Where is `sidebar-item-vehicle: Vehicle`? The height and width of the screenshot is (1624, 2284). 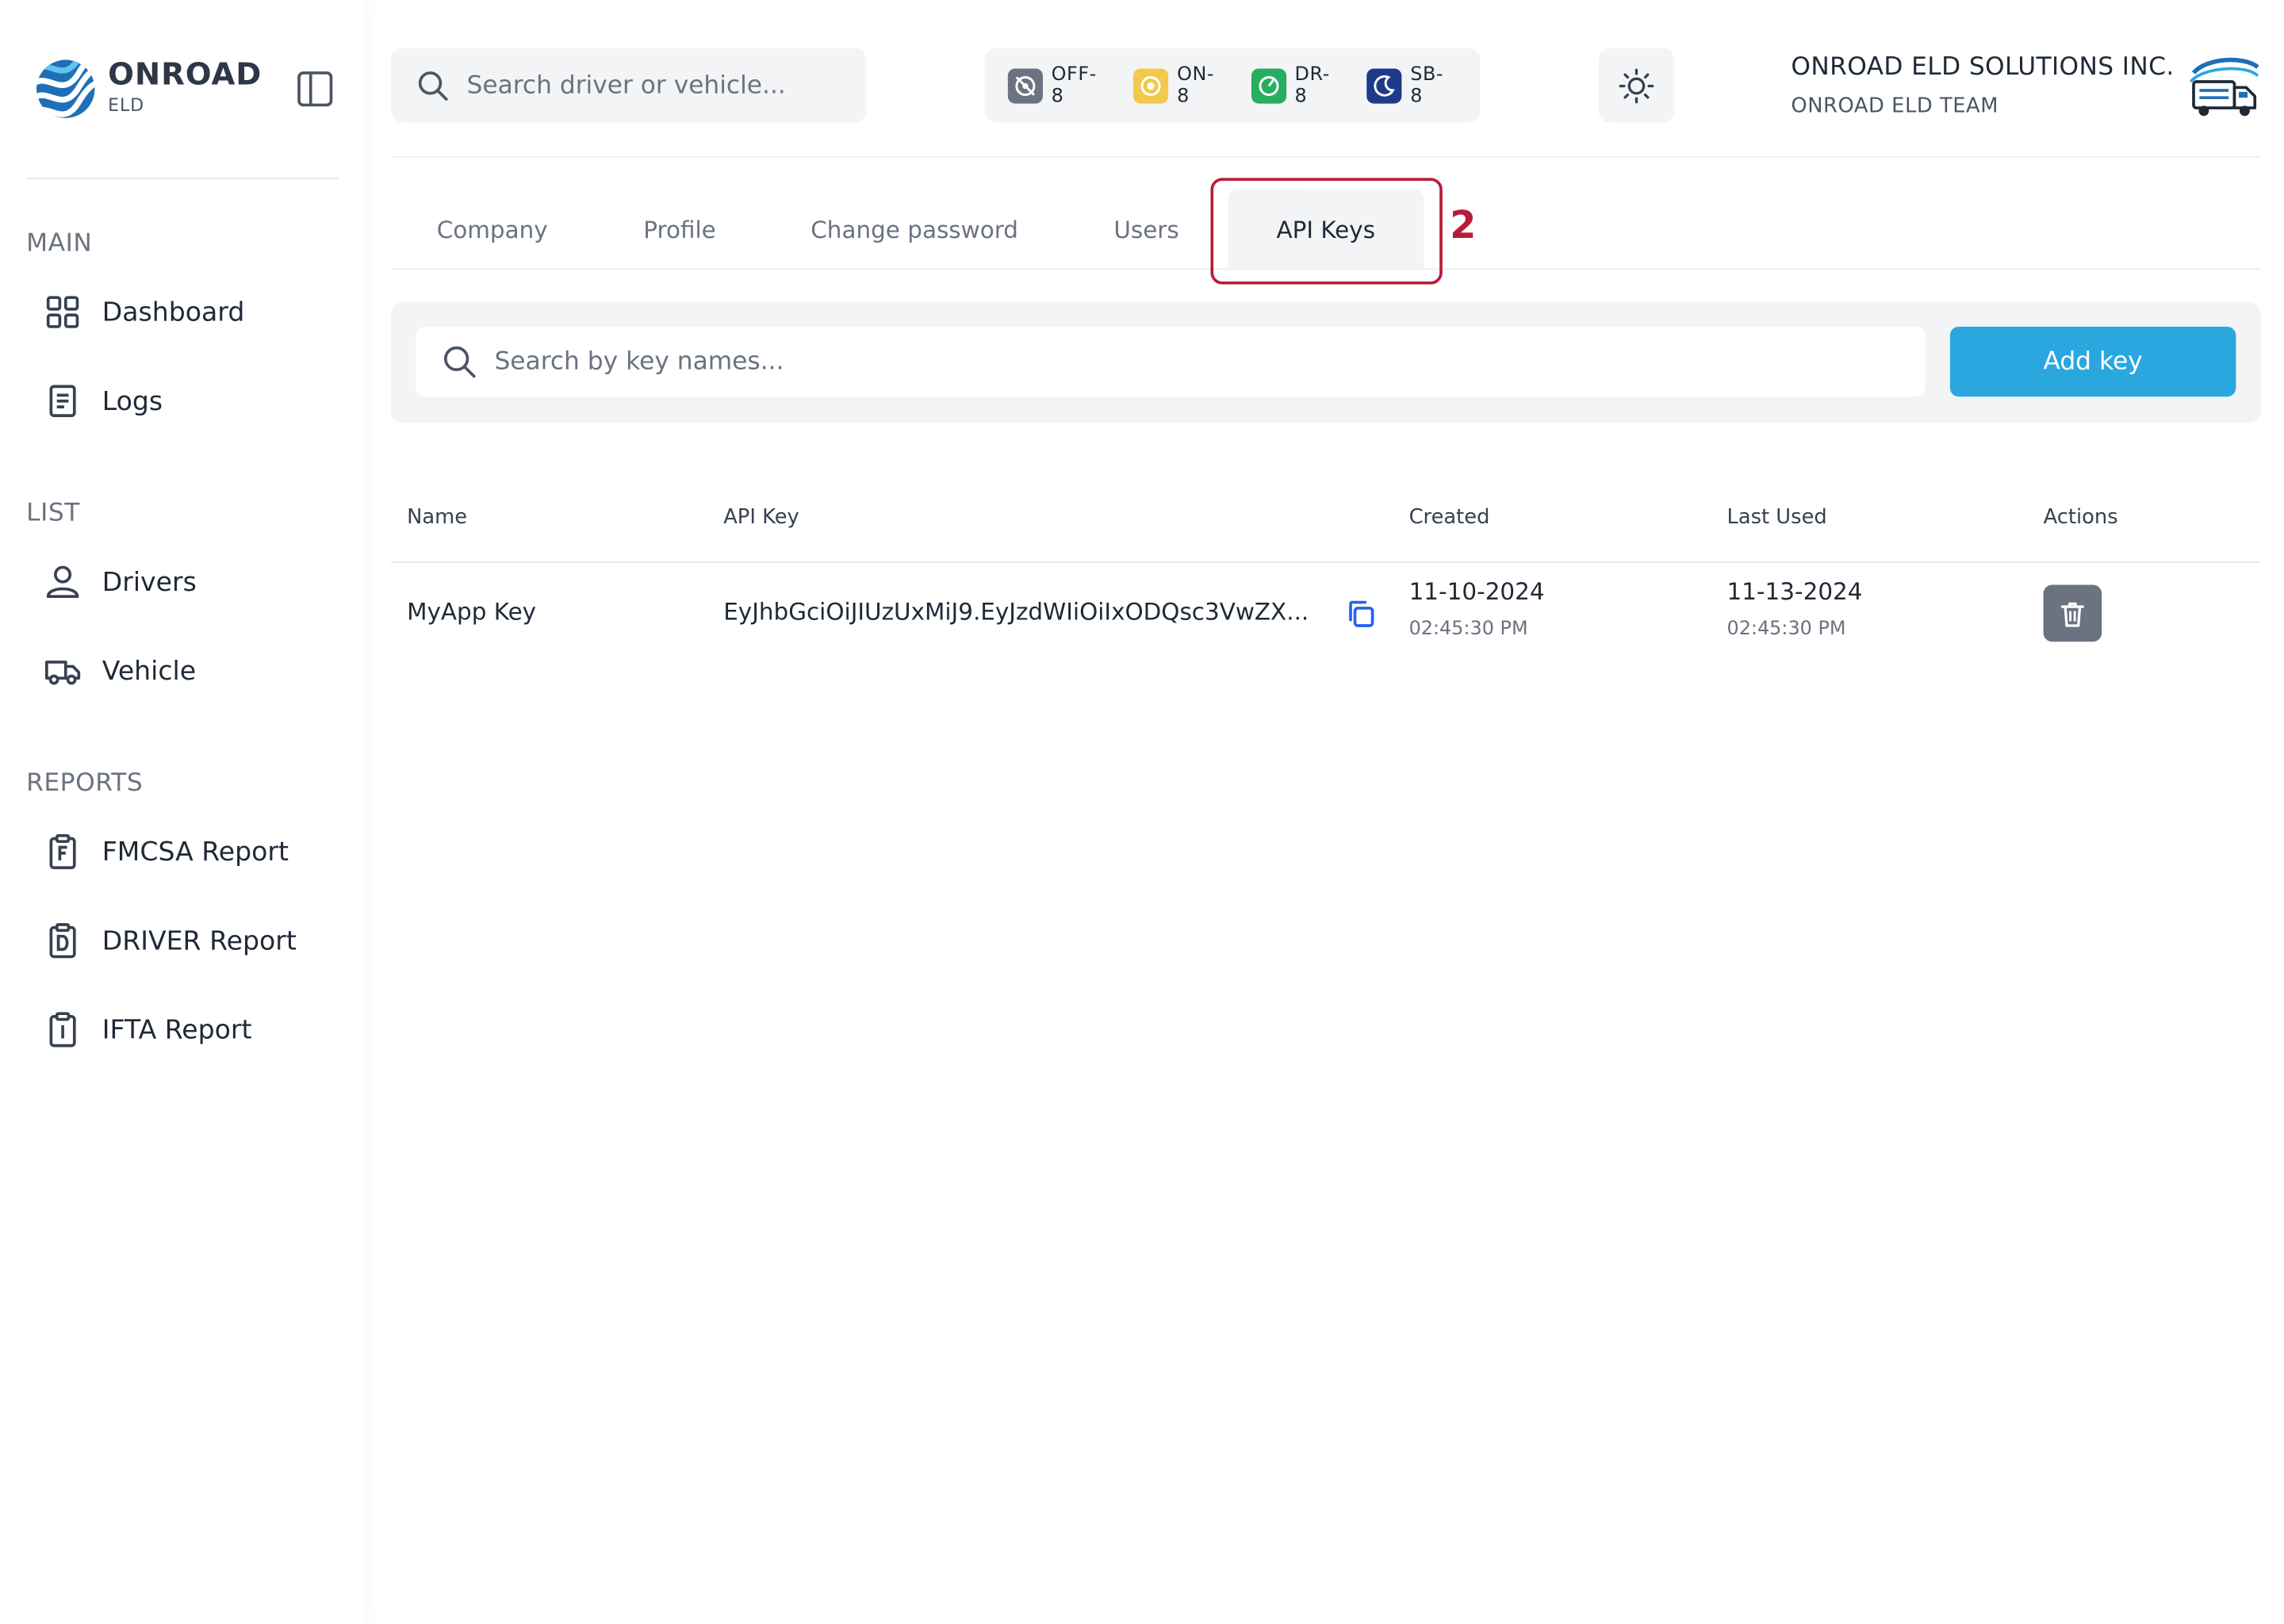
sidebar-item-vehicle: Vehicle is located at coordinates (189, 671).